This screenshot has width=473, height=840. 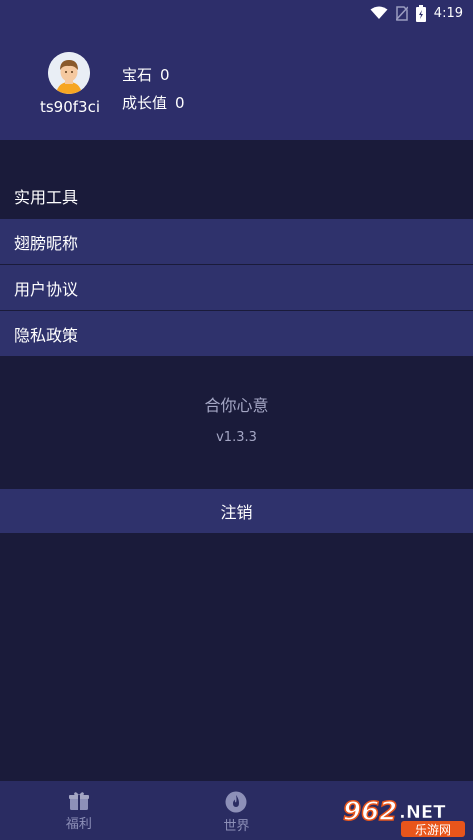 I want to click on avatar-icon, so click(x=69, y=73).